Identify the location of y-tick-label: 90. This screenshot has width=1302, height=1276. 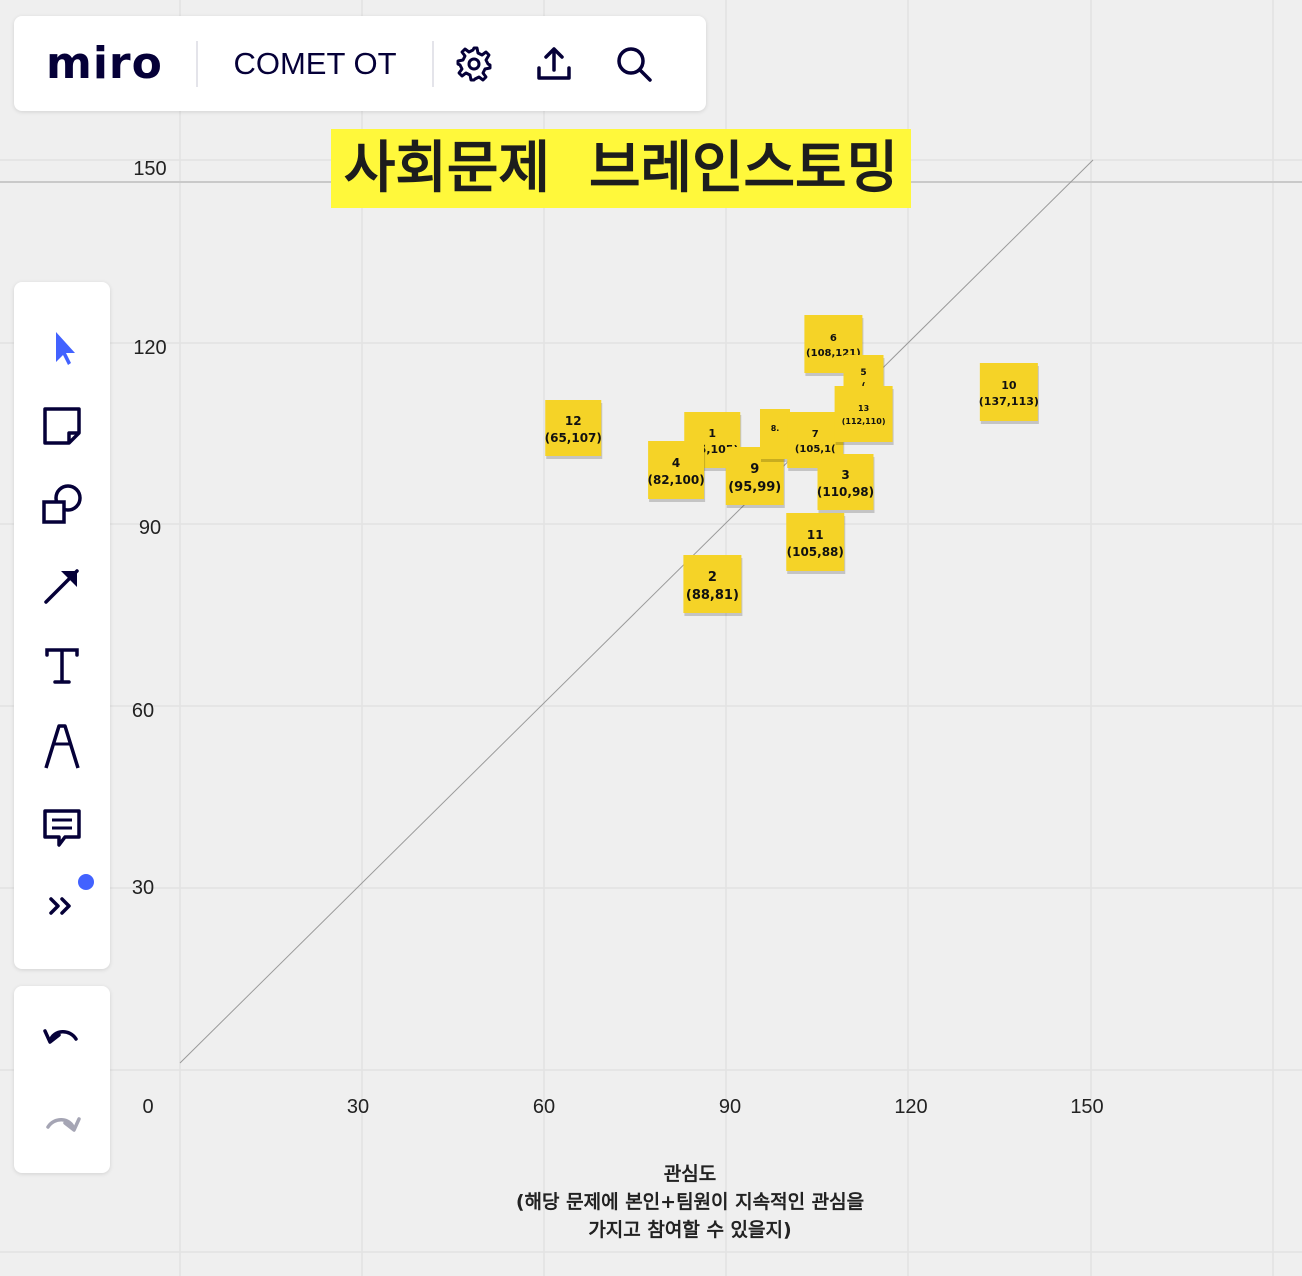
(150, 528).